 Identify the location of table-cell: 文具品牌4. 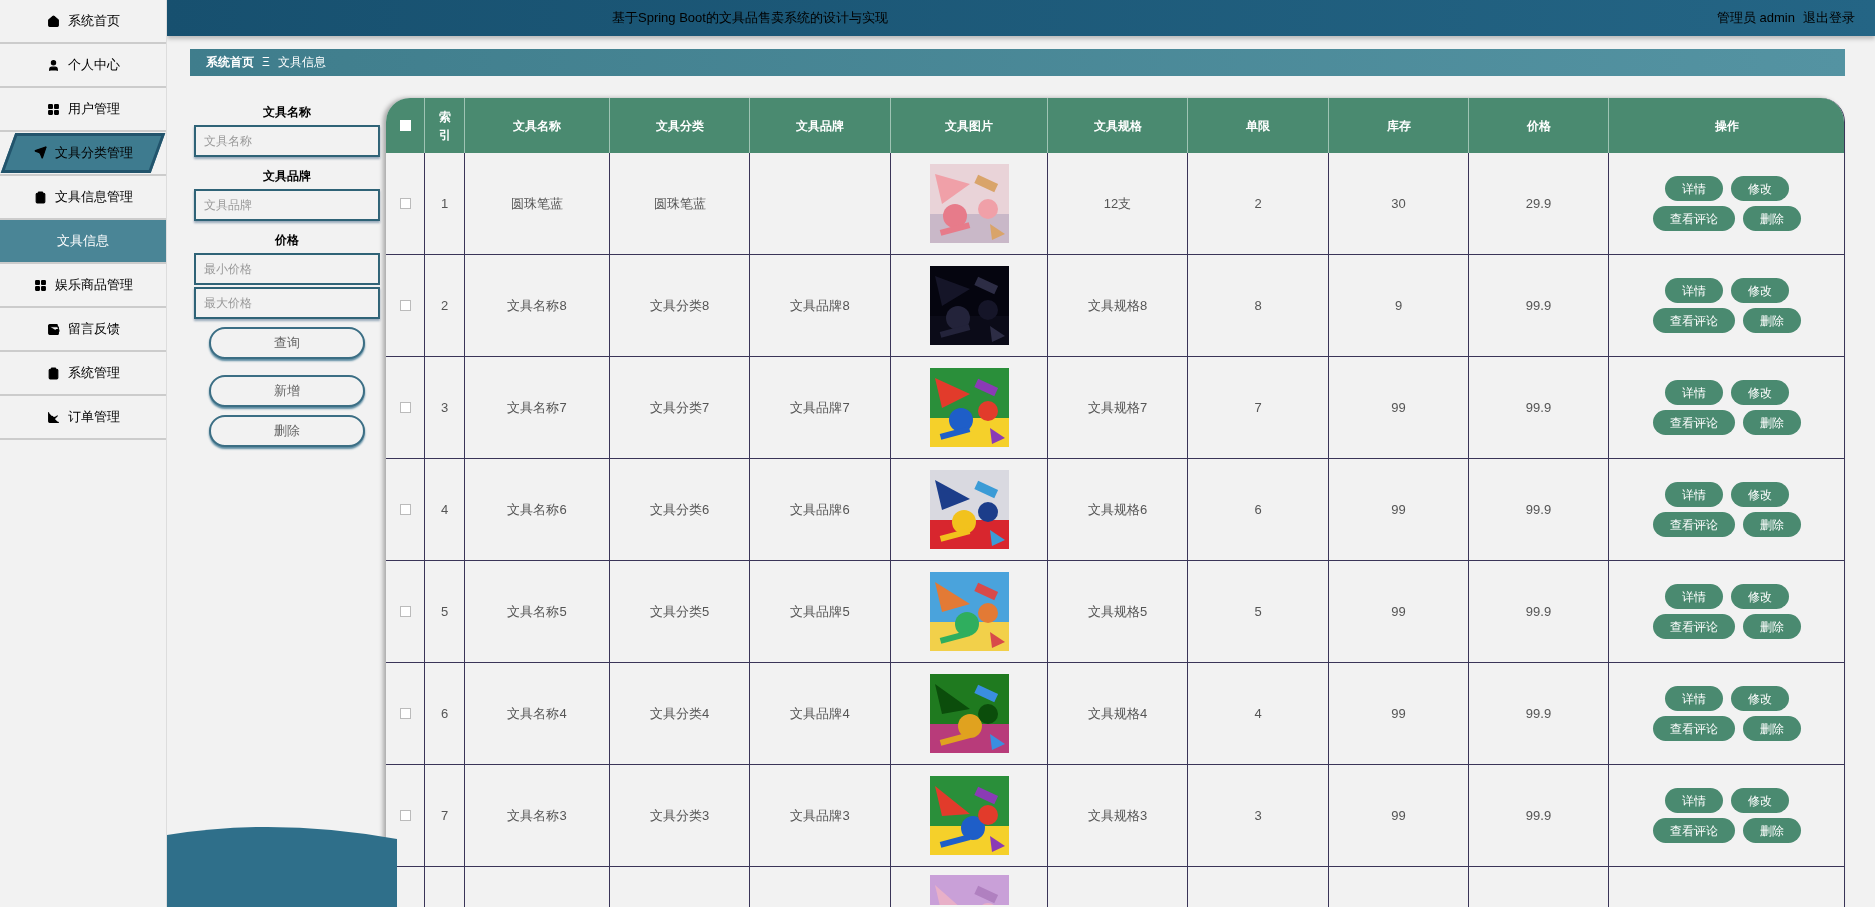
(819, 714).